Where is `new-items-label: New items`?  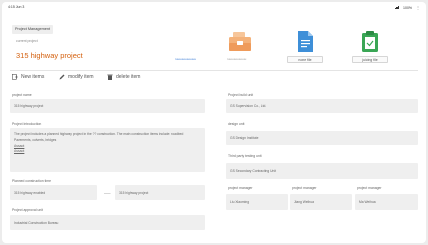
new-items-label: New items is located at coordinates (33, 77).